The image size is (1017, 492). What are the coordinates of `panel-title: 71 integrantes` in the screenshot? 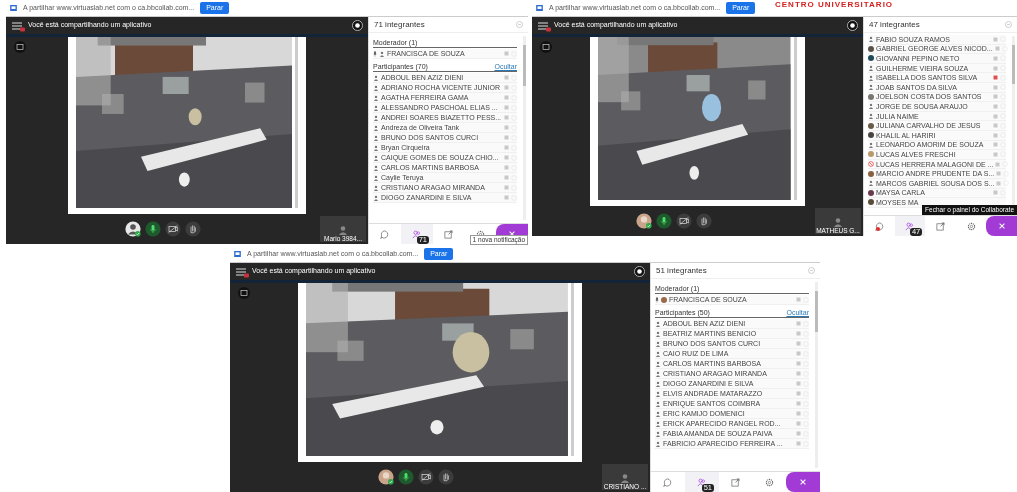 It's located at (399, 24).